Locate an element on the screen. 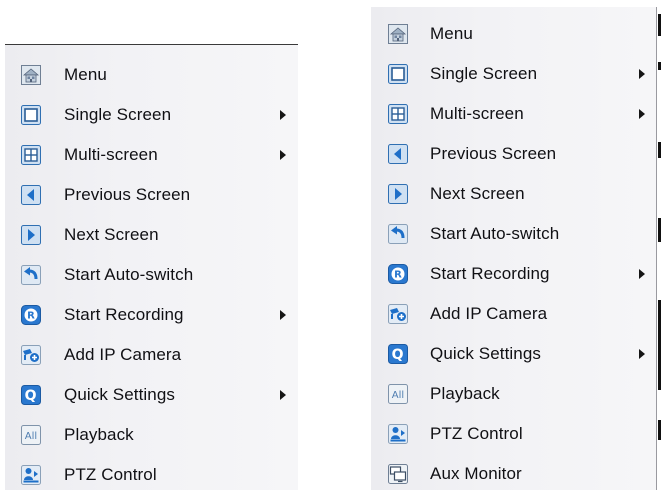 The width and height of the screenshot is (668, 490). aux-monitor-icon is located at coordinates (398, 474).